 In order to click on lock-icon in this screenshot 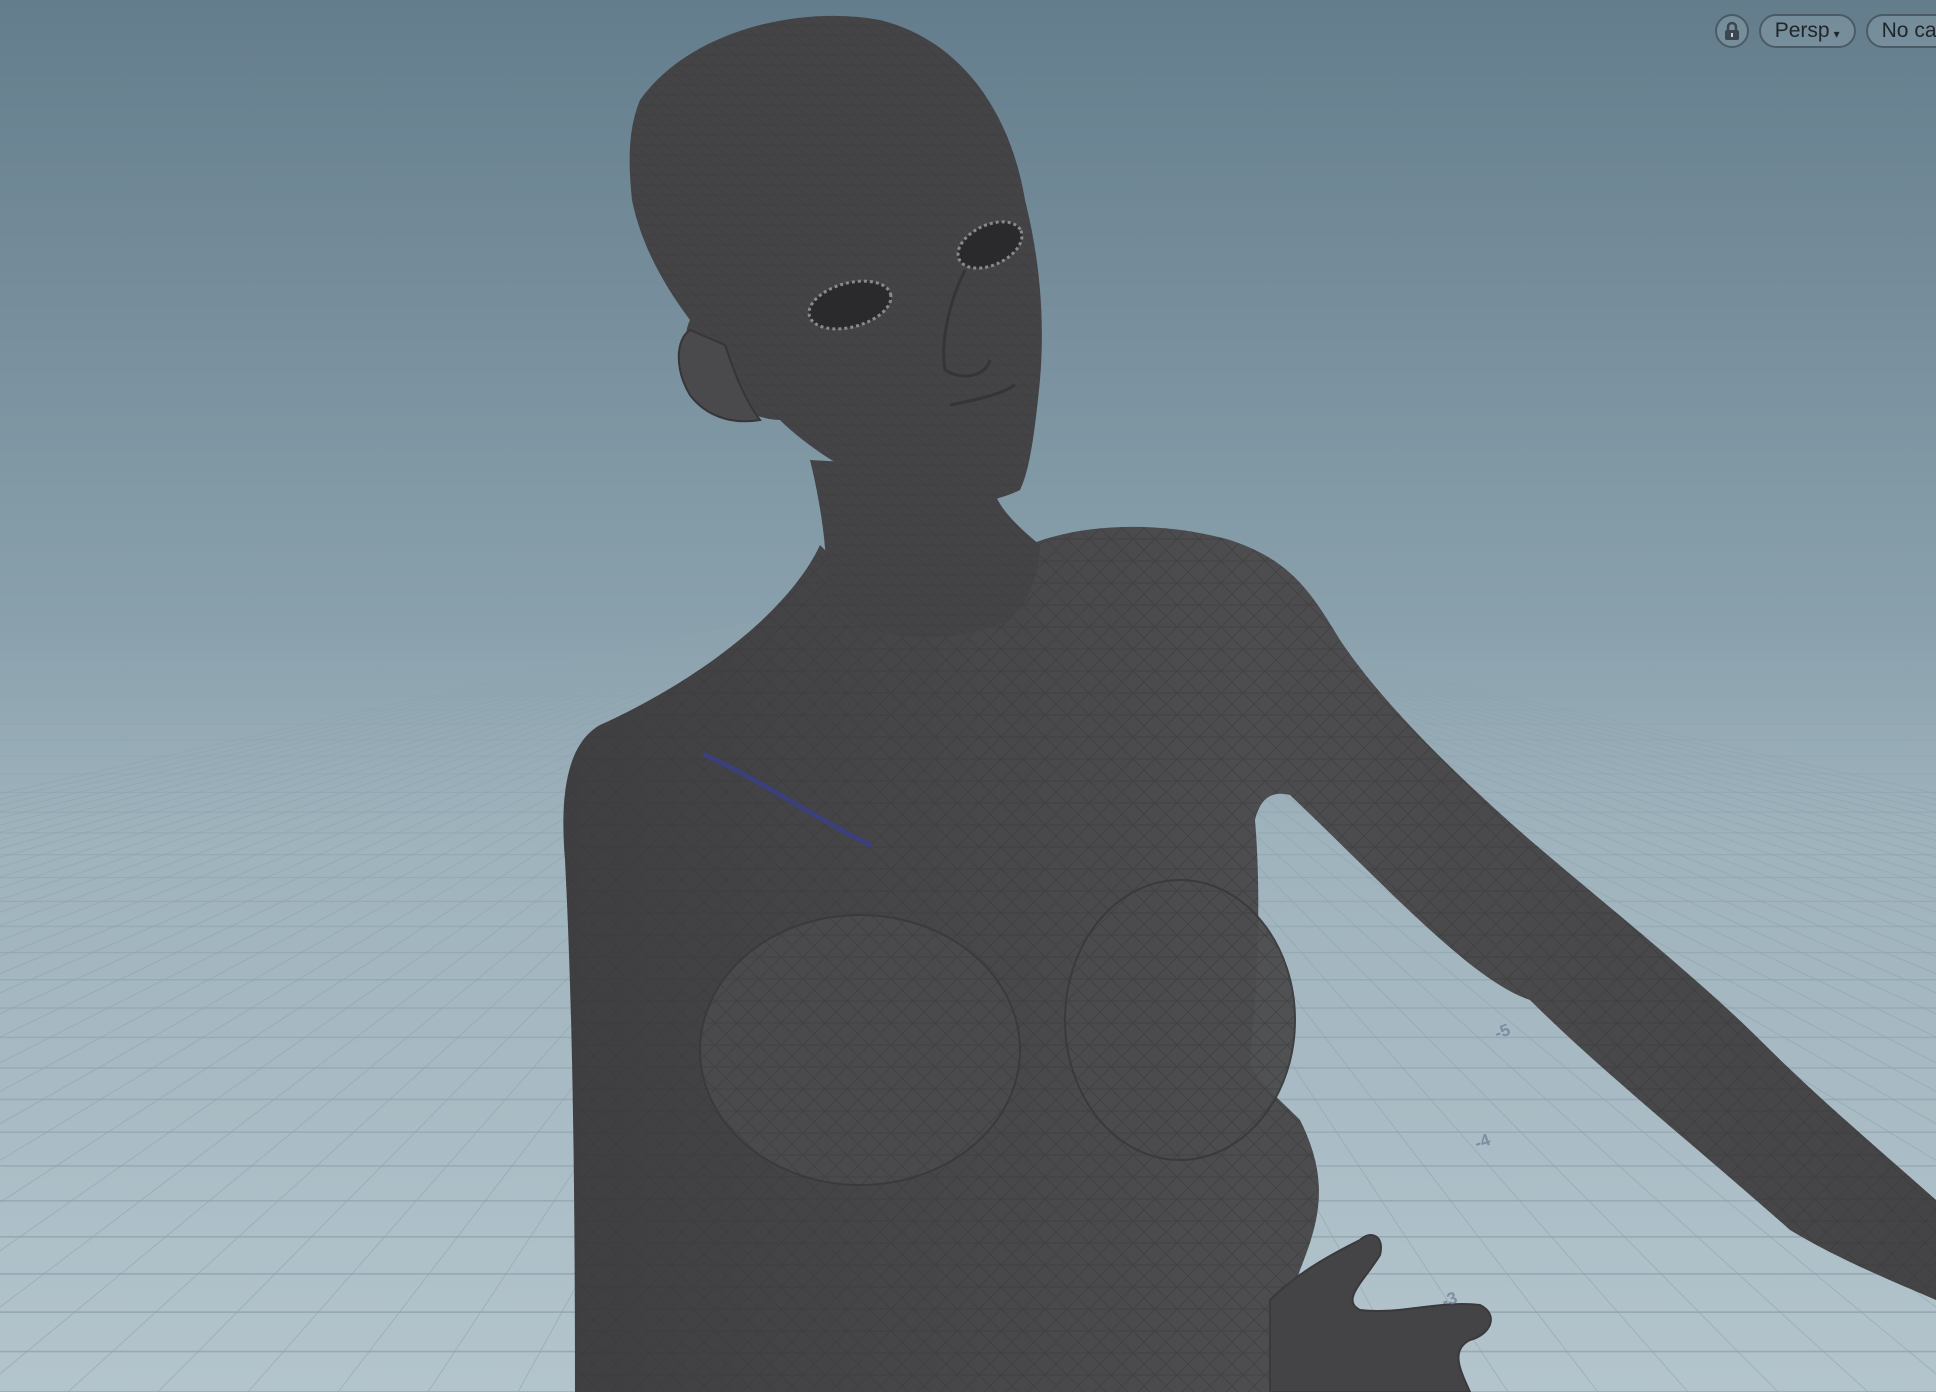, I will do `click(1731, 30)`.